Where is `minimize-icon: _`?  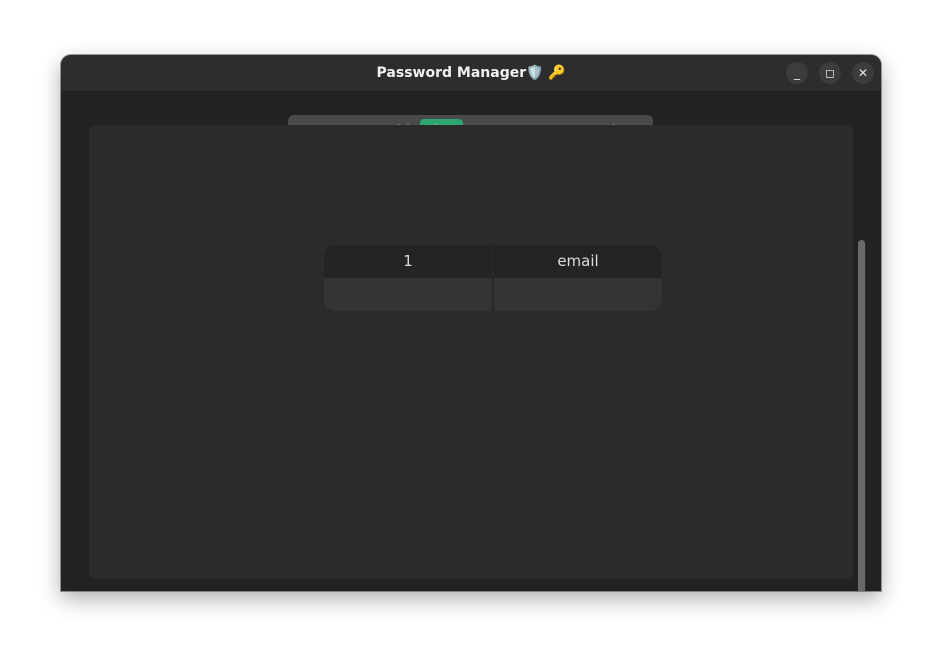 minimize-icon: _ is located at coordinates (797, 73).